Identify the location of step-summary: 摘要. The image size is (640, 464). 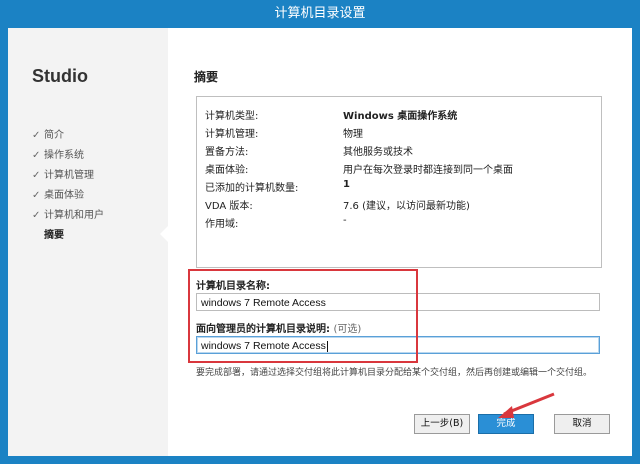
(68, 236).